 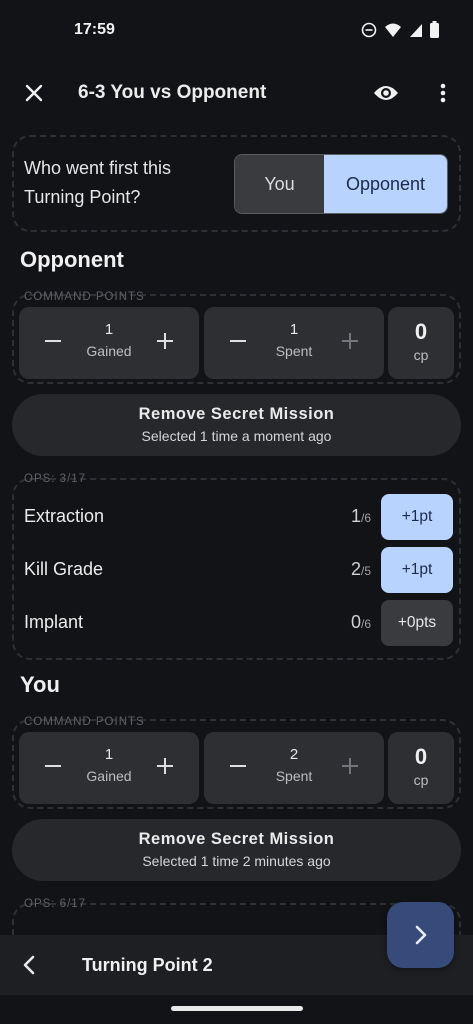 I want to click on you-gained-increment-button, so click(x=165, y=766).